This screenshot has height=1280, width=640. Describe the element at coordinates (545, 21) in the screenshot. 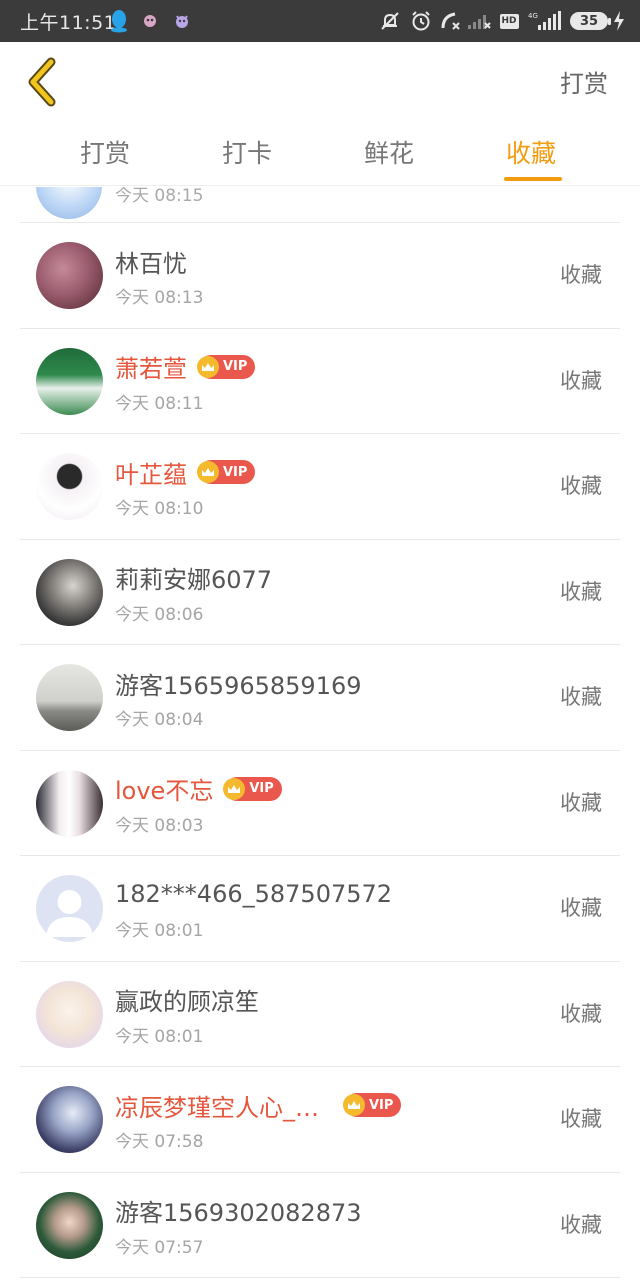

I see `signal-4g-icon: 4G` at that location.